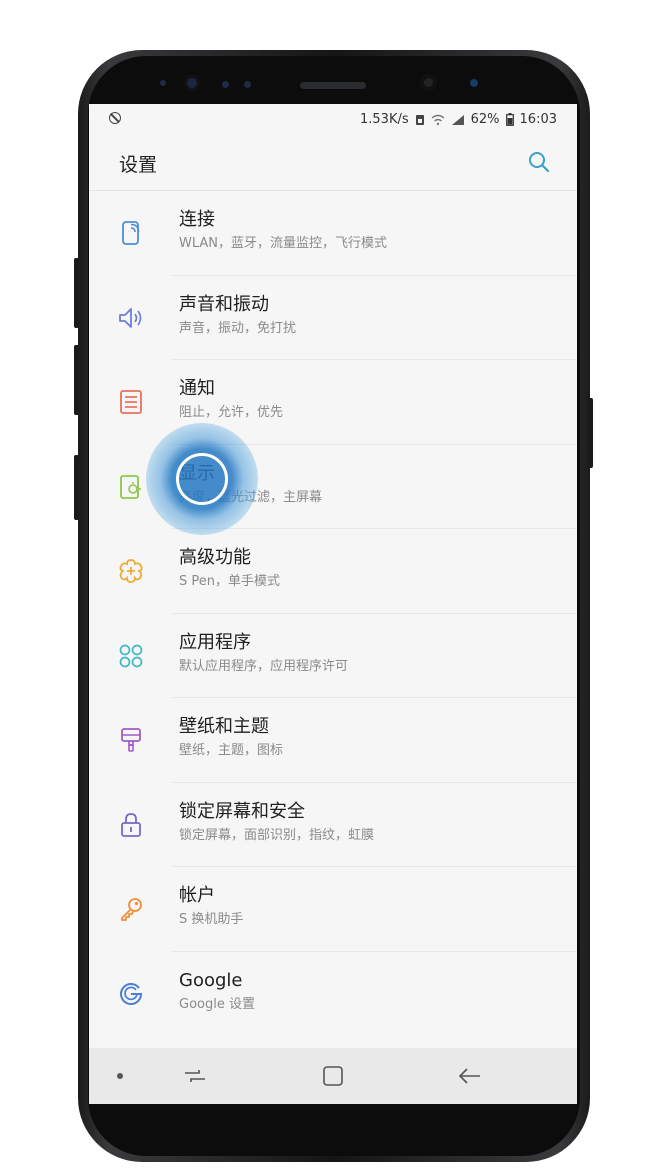 Image resolution: width=650 pixels, height=1173 pixels. What do you see at coordinates (130, 486) in the screenshot?
I see `display-icon` at bounding box center [130, 486].